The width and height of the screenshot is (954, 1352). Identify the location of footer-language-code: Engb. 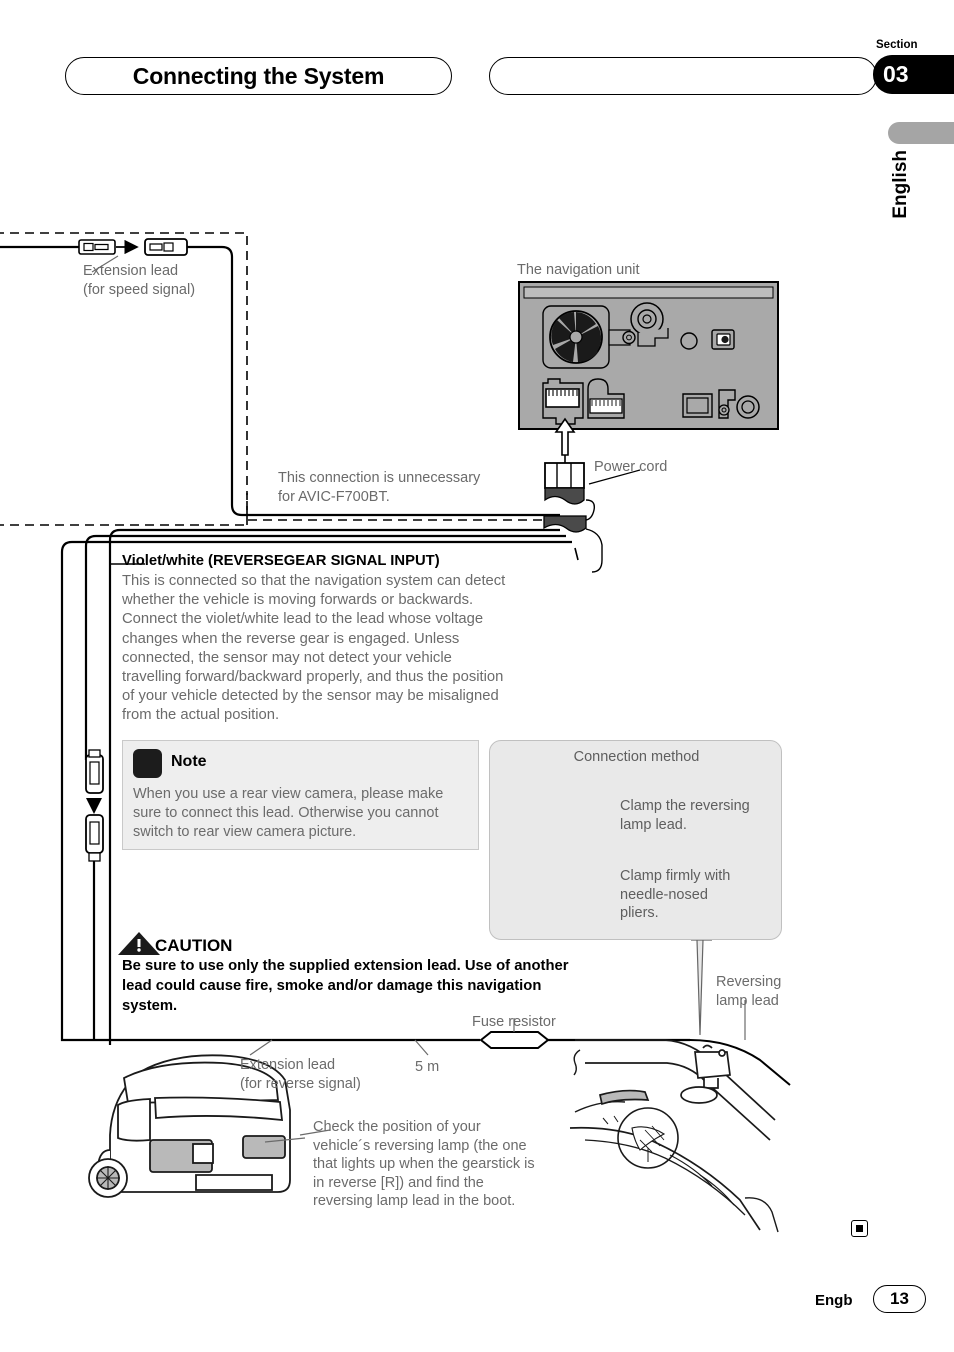
(834, 1300).